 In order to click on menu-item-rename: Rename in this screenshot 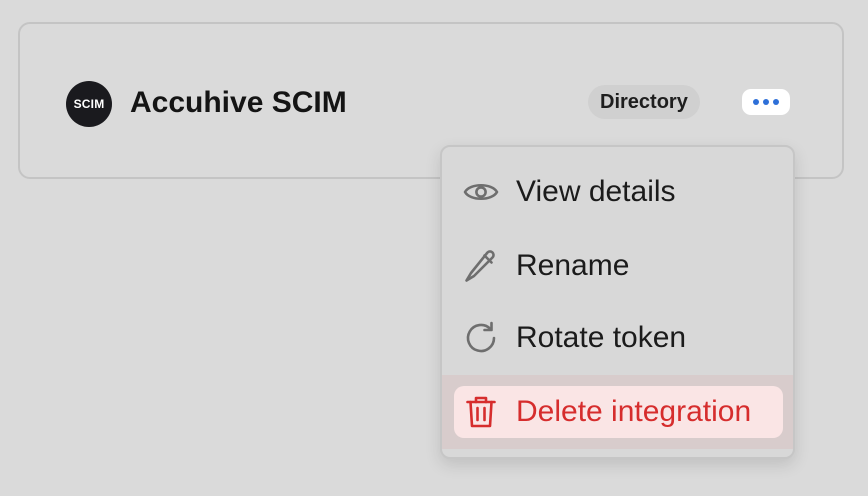, I will do `click(618, 266)`.